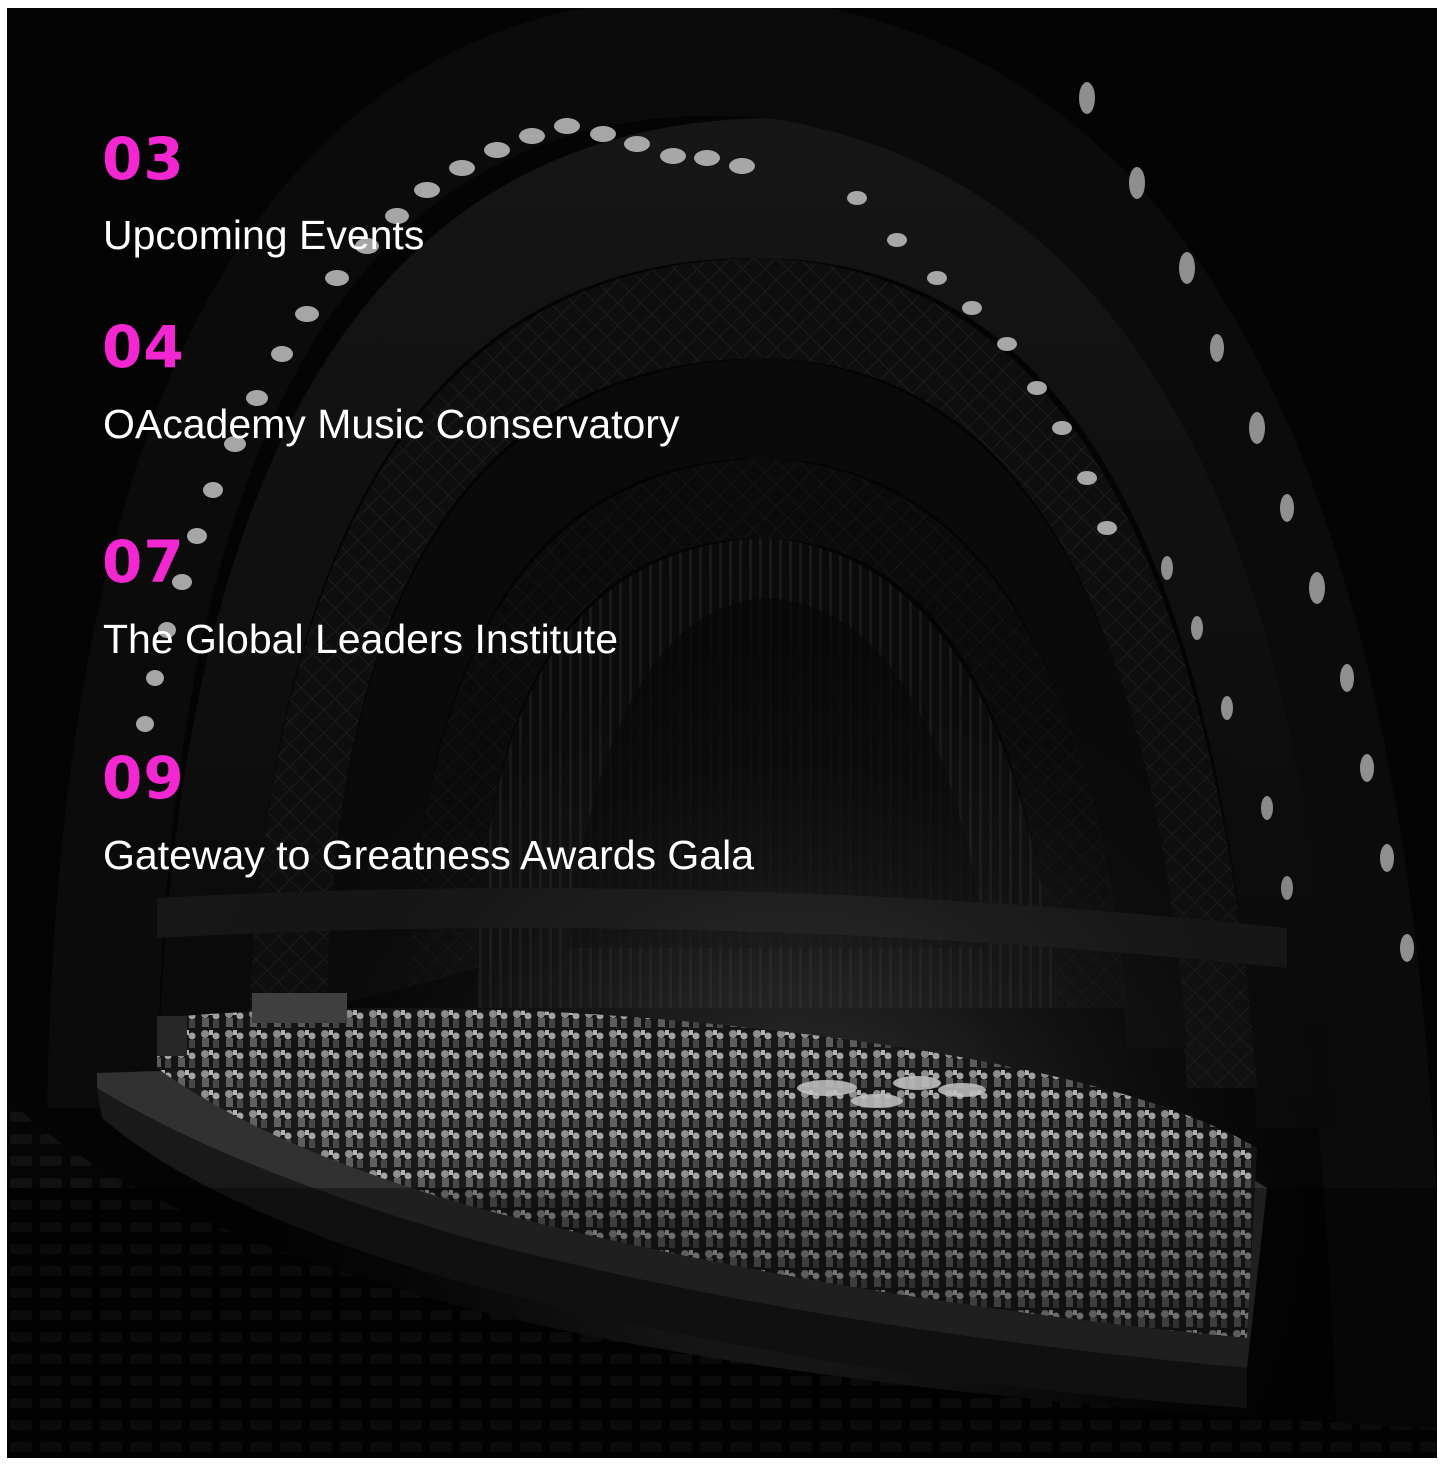 The height and width of the screenshot is (1466, 1451). What do you see at coordinates (391, 424) in the screenshot?
I see `agenda-item-title: OAcademy Music Conservatory` at bounding box center [391, 424].